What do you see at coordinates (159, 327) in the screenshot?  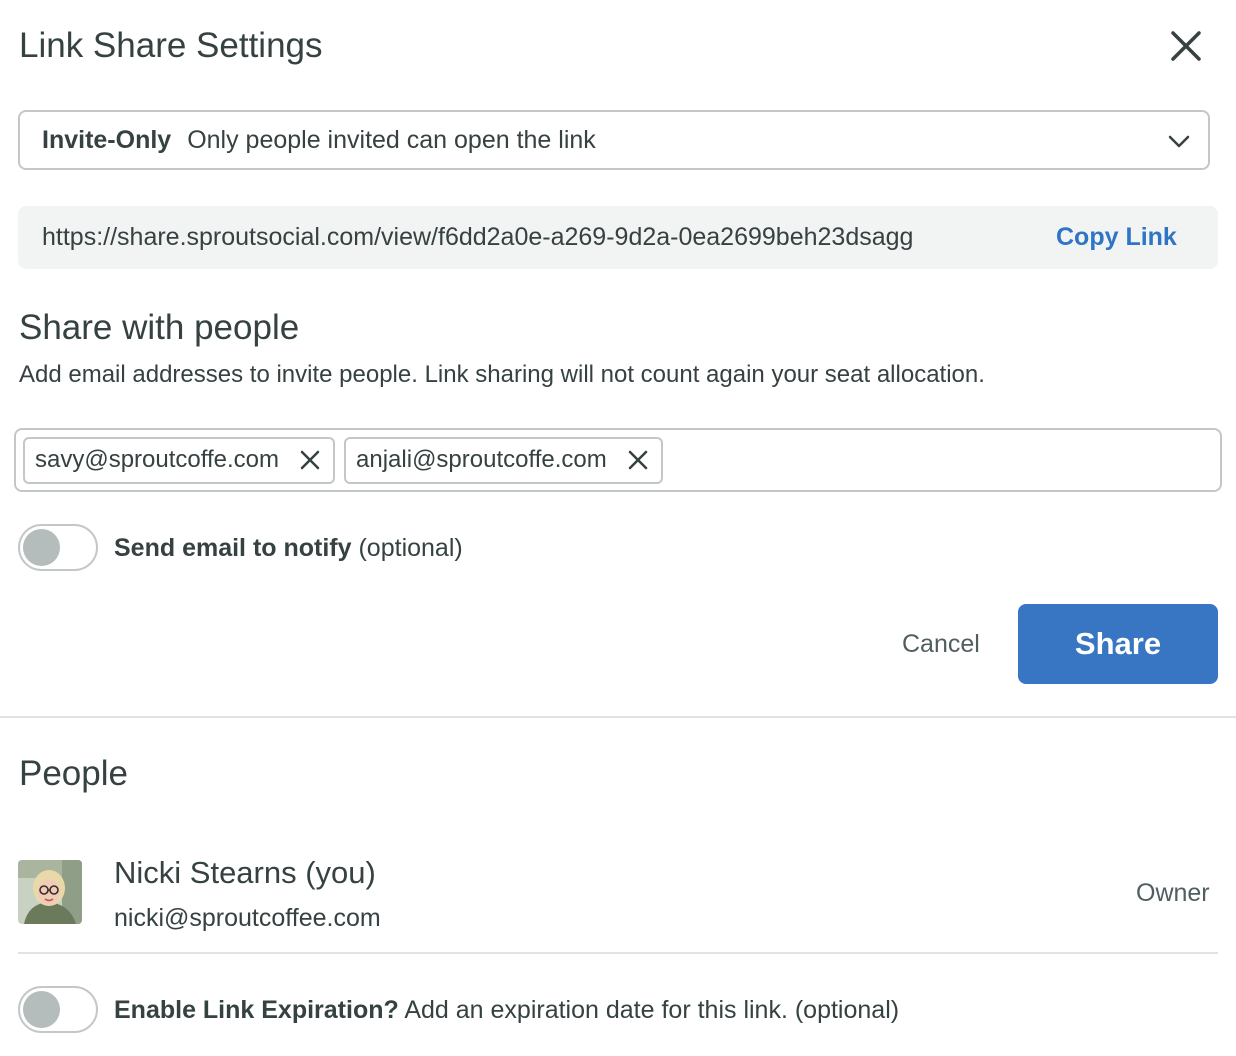 I see `share-with-people-heading: Share with people` at bounding box center [159, 327].